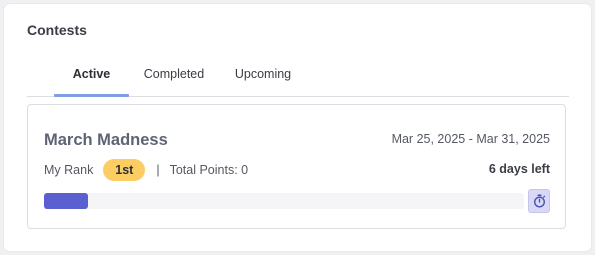 The height and width of the screenshot is (255, 595). Describe the element at coordinates (91, 78) in the screenshot. I see `tab-active: Active` at that location.